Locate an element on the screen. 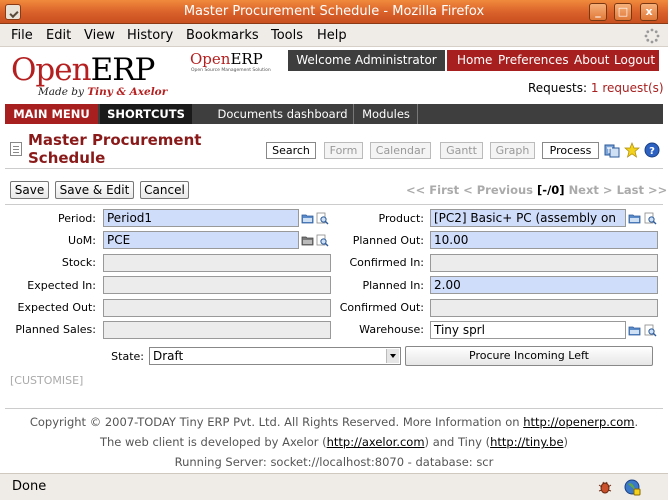  requests-label: Requests: is located at coordinates (558, 88).